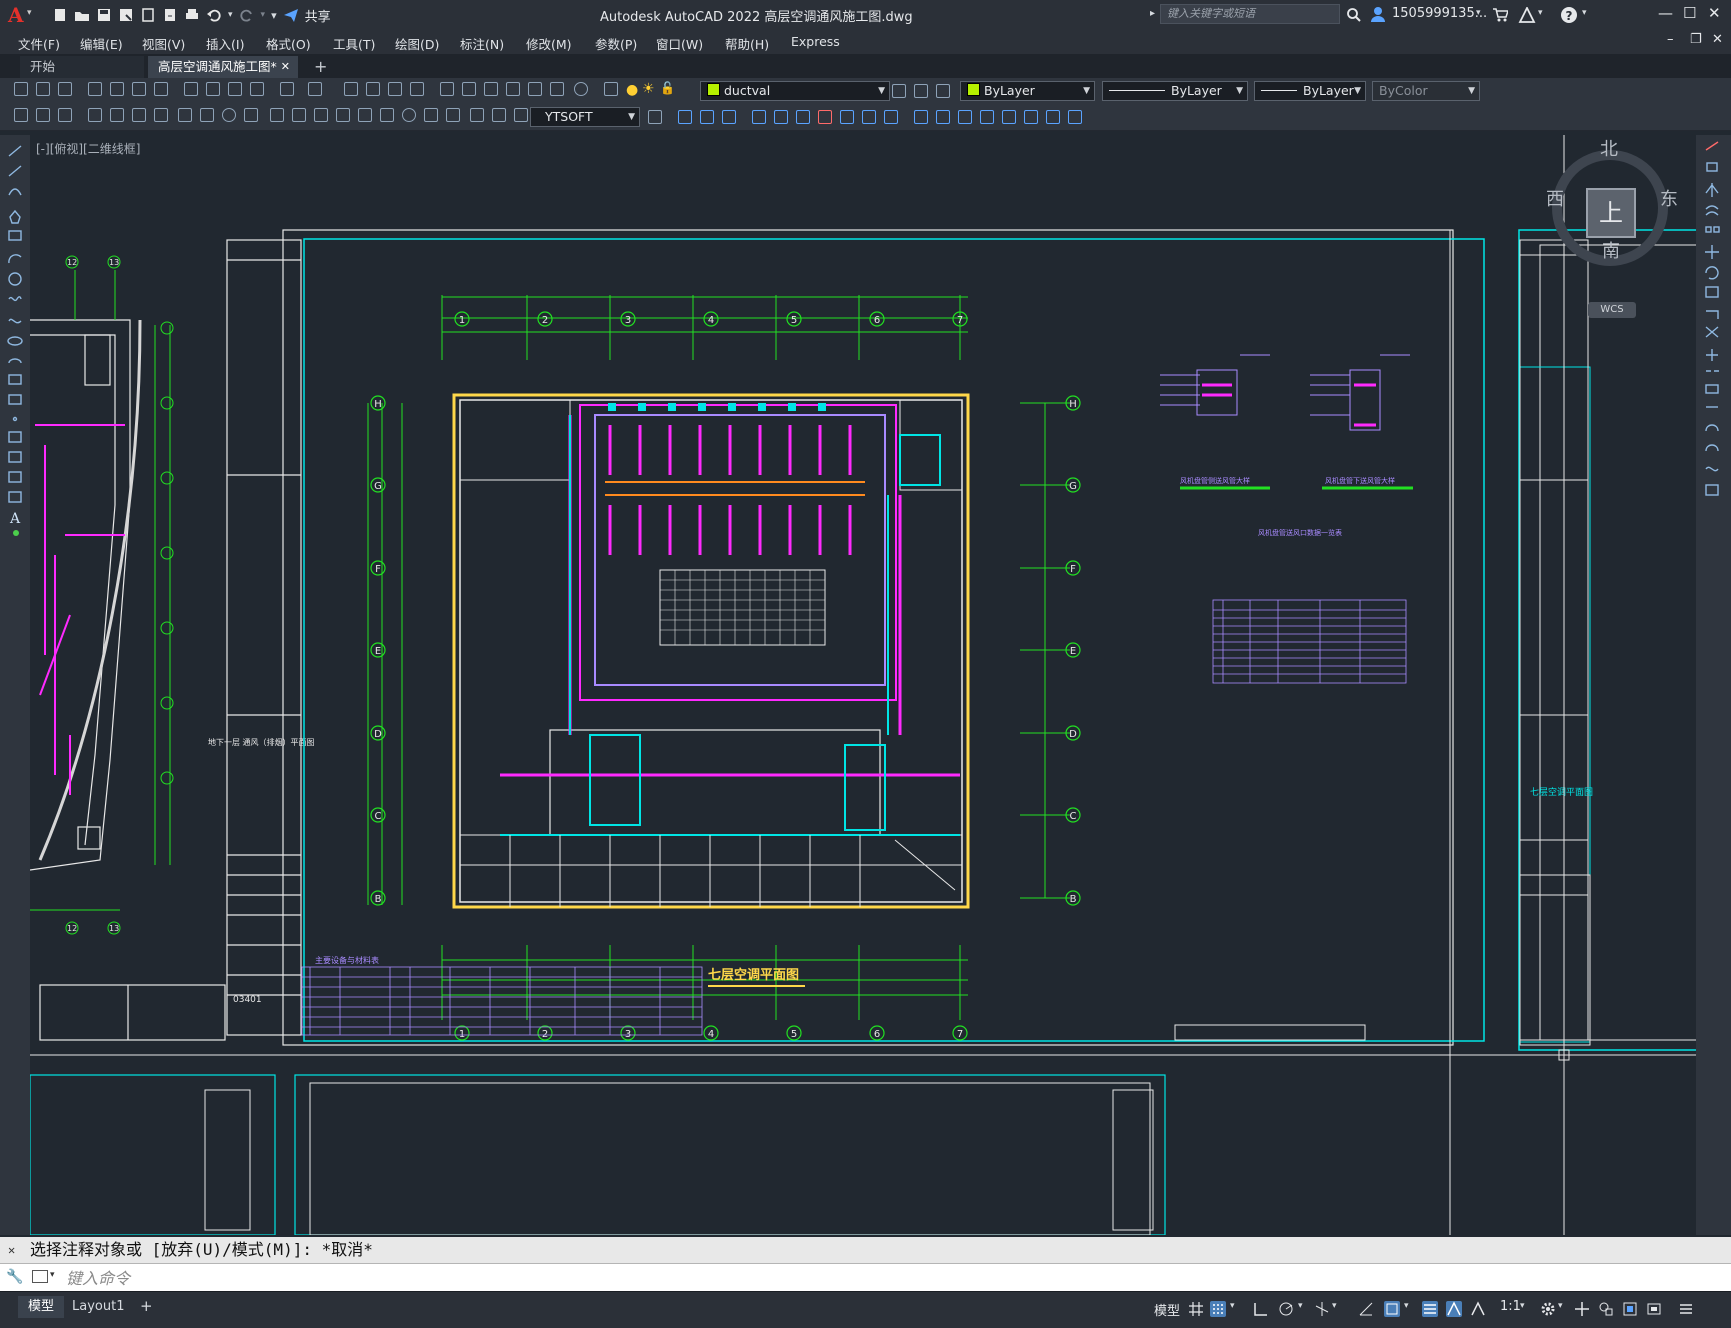 Image resolution: width=1731 pixels, height=1328 pixels. Describe the element at coordinates (1527, 15) in the screenshot. I see `autodesk-app-icon` at that location.